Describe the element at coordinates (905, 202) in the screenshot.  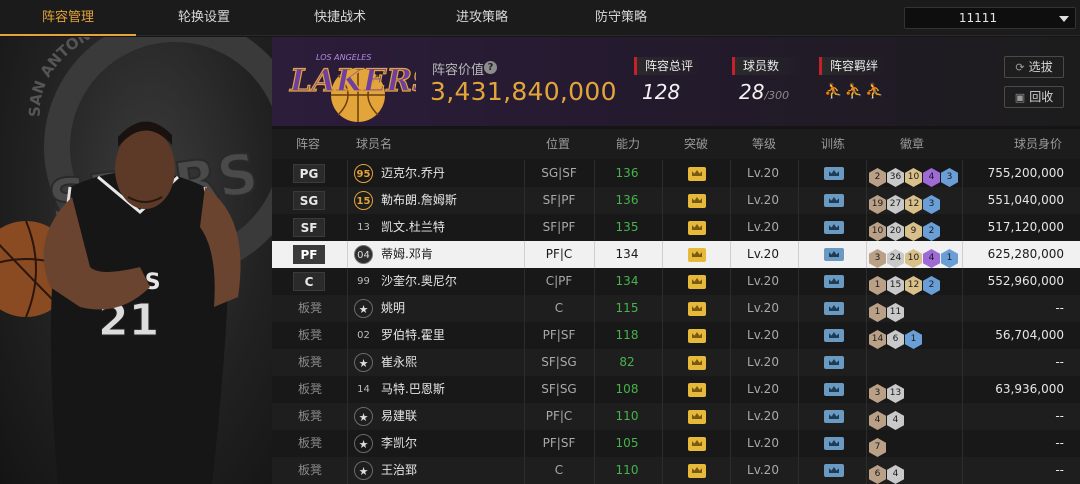
I see `badge-list: 19 27 12 3` at that location.